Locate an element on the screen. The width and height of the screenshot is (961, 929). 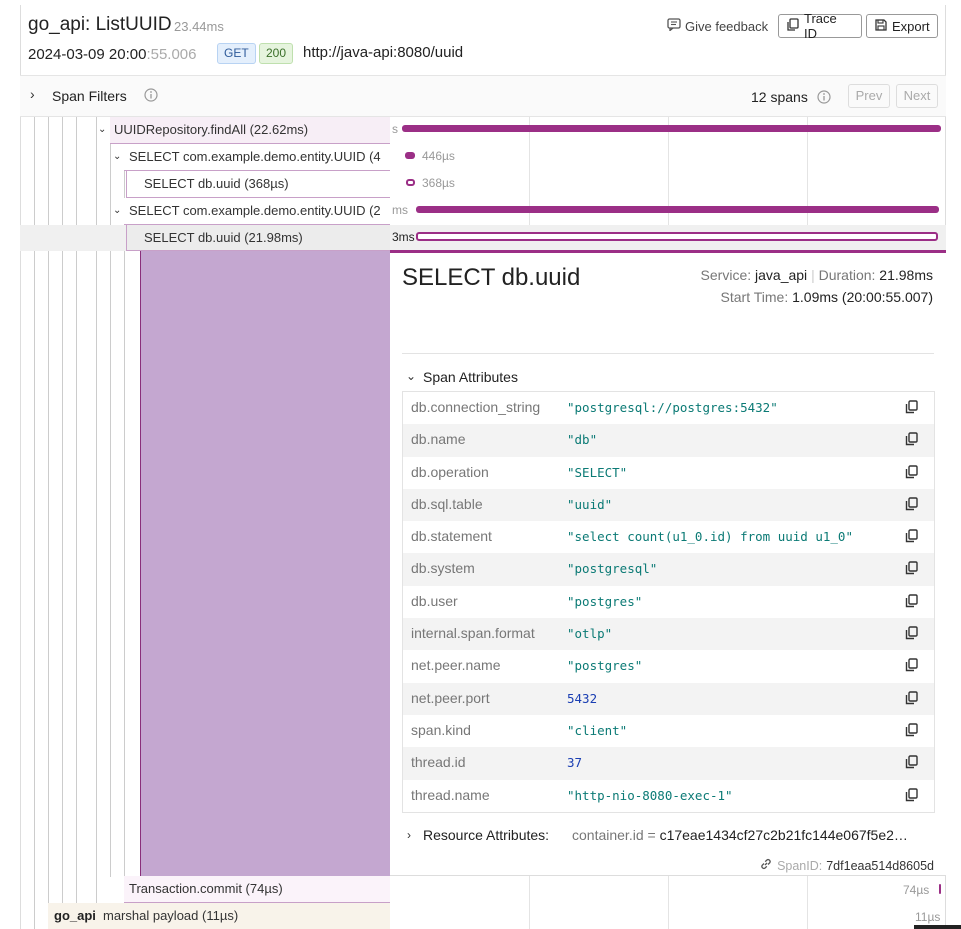
span-name: marshal payload (11µs) is located at coordinates (171, 915).